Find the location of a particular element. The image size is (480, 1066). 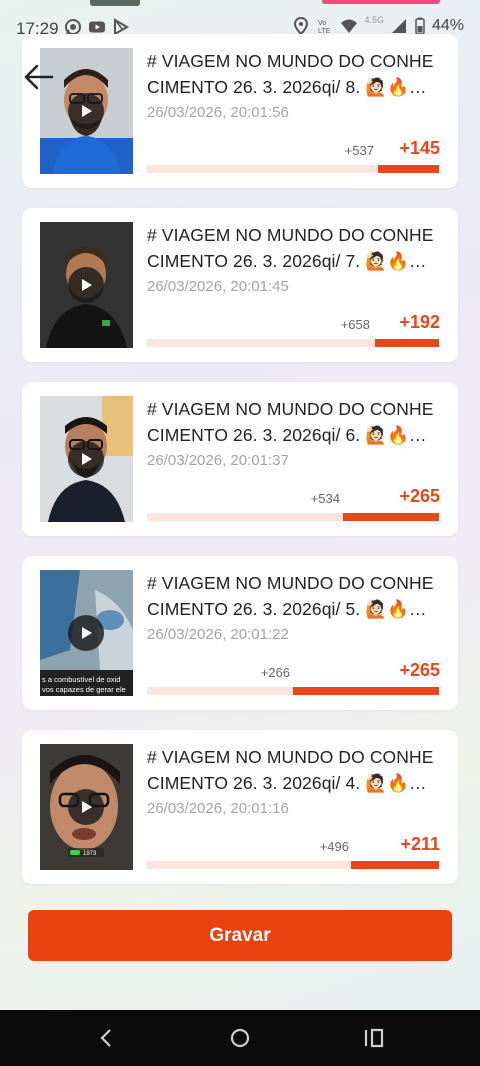

card-edge-accent is located at coordinates (381, 2).